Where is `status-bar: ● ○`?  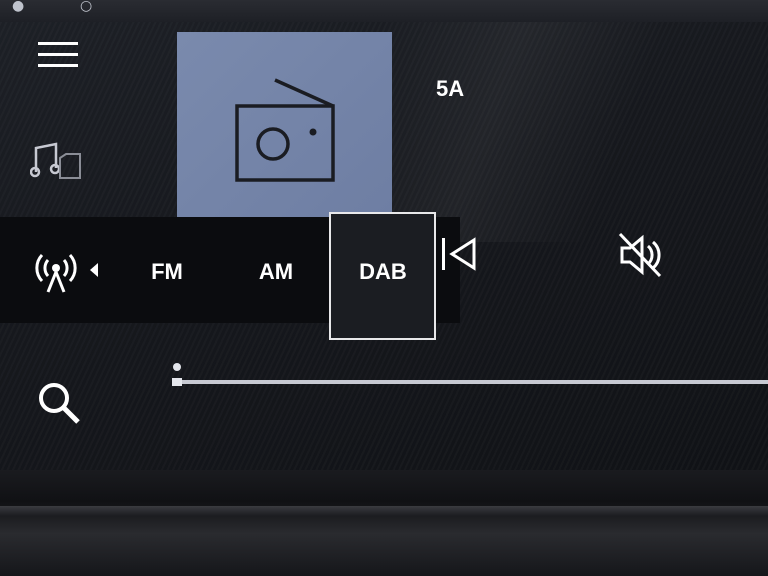
status-bar: ● ○ is located at coordinates (384, 11).